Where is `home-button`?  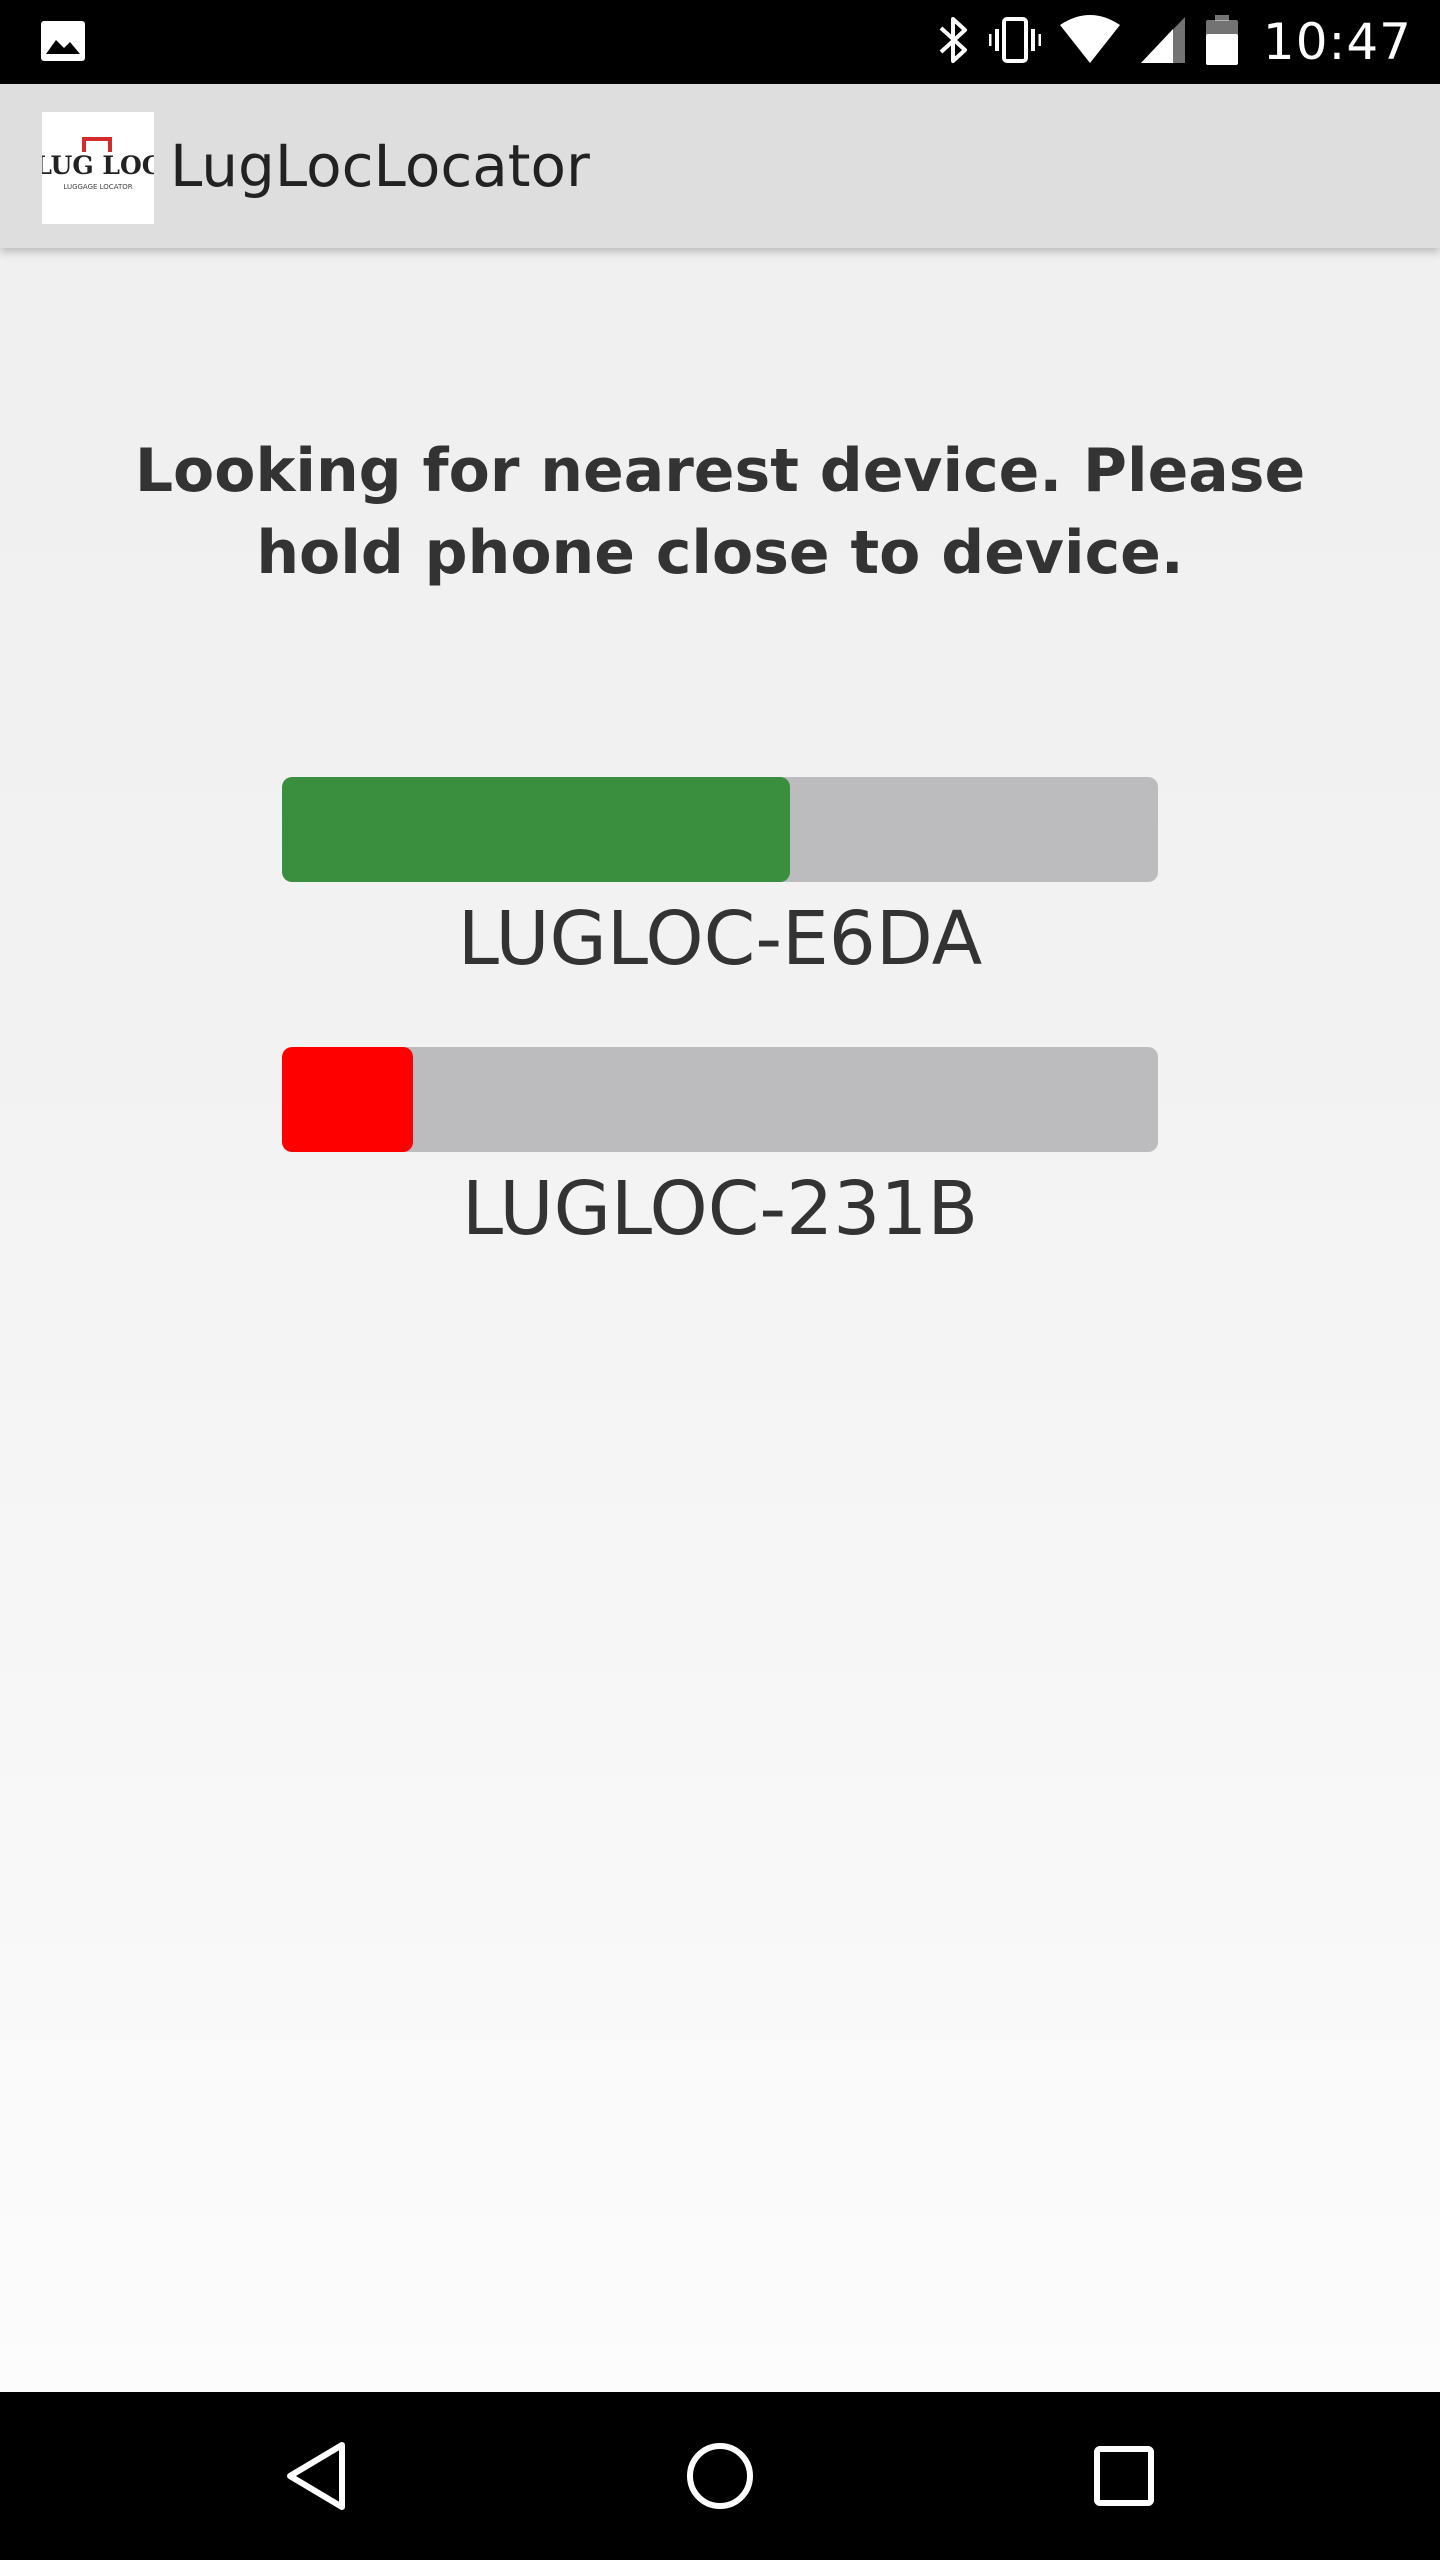 home-button is located at coordinates (720, 2476).